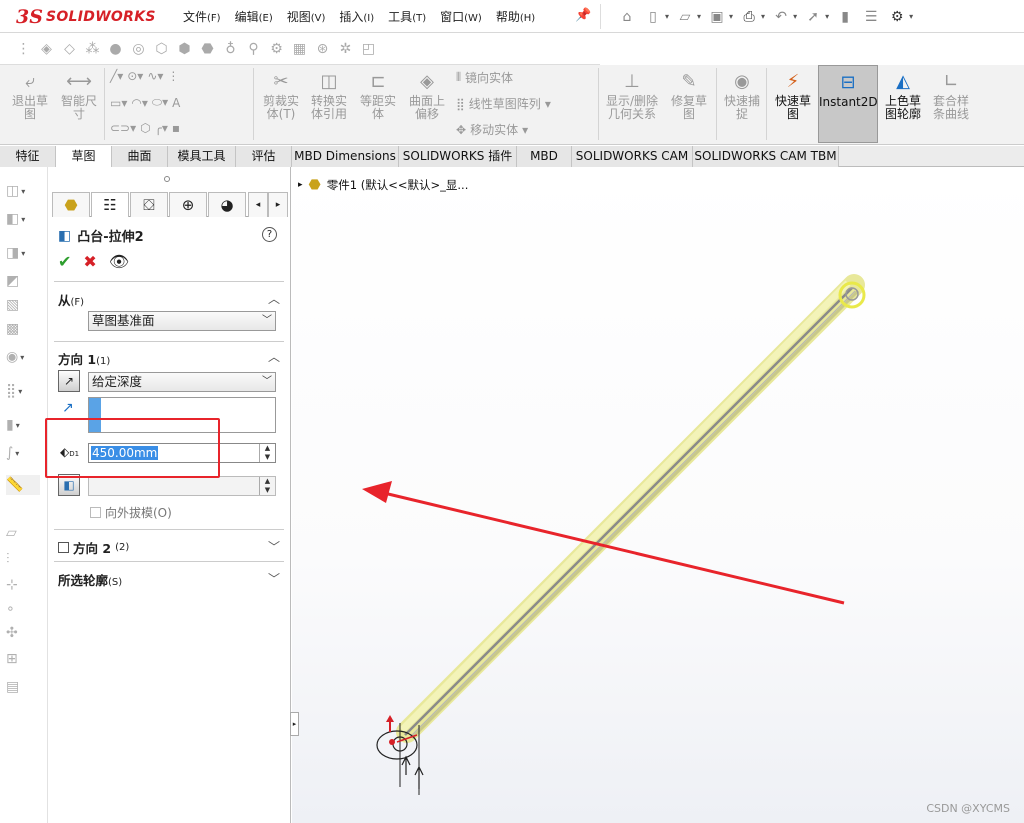 The image size is (1024, 823). What do you see at coordinates (345, 49) in the screenshot?
I see `toolbar-icon-14: ✲` at bounding box center [345, 49].